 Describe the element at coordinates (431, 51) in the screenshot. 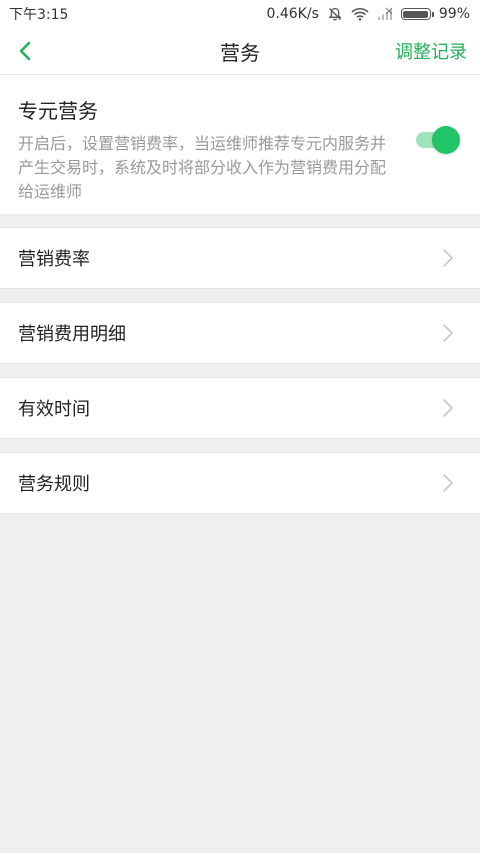

I see `adjust-records-button: 调整记录` at that location.